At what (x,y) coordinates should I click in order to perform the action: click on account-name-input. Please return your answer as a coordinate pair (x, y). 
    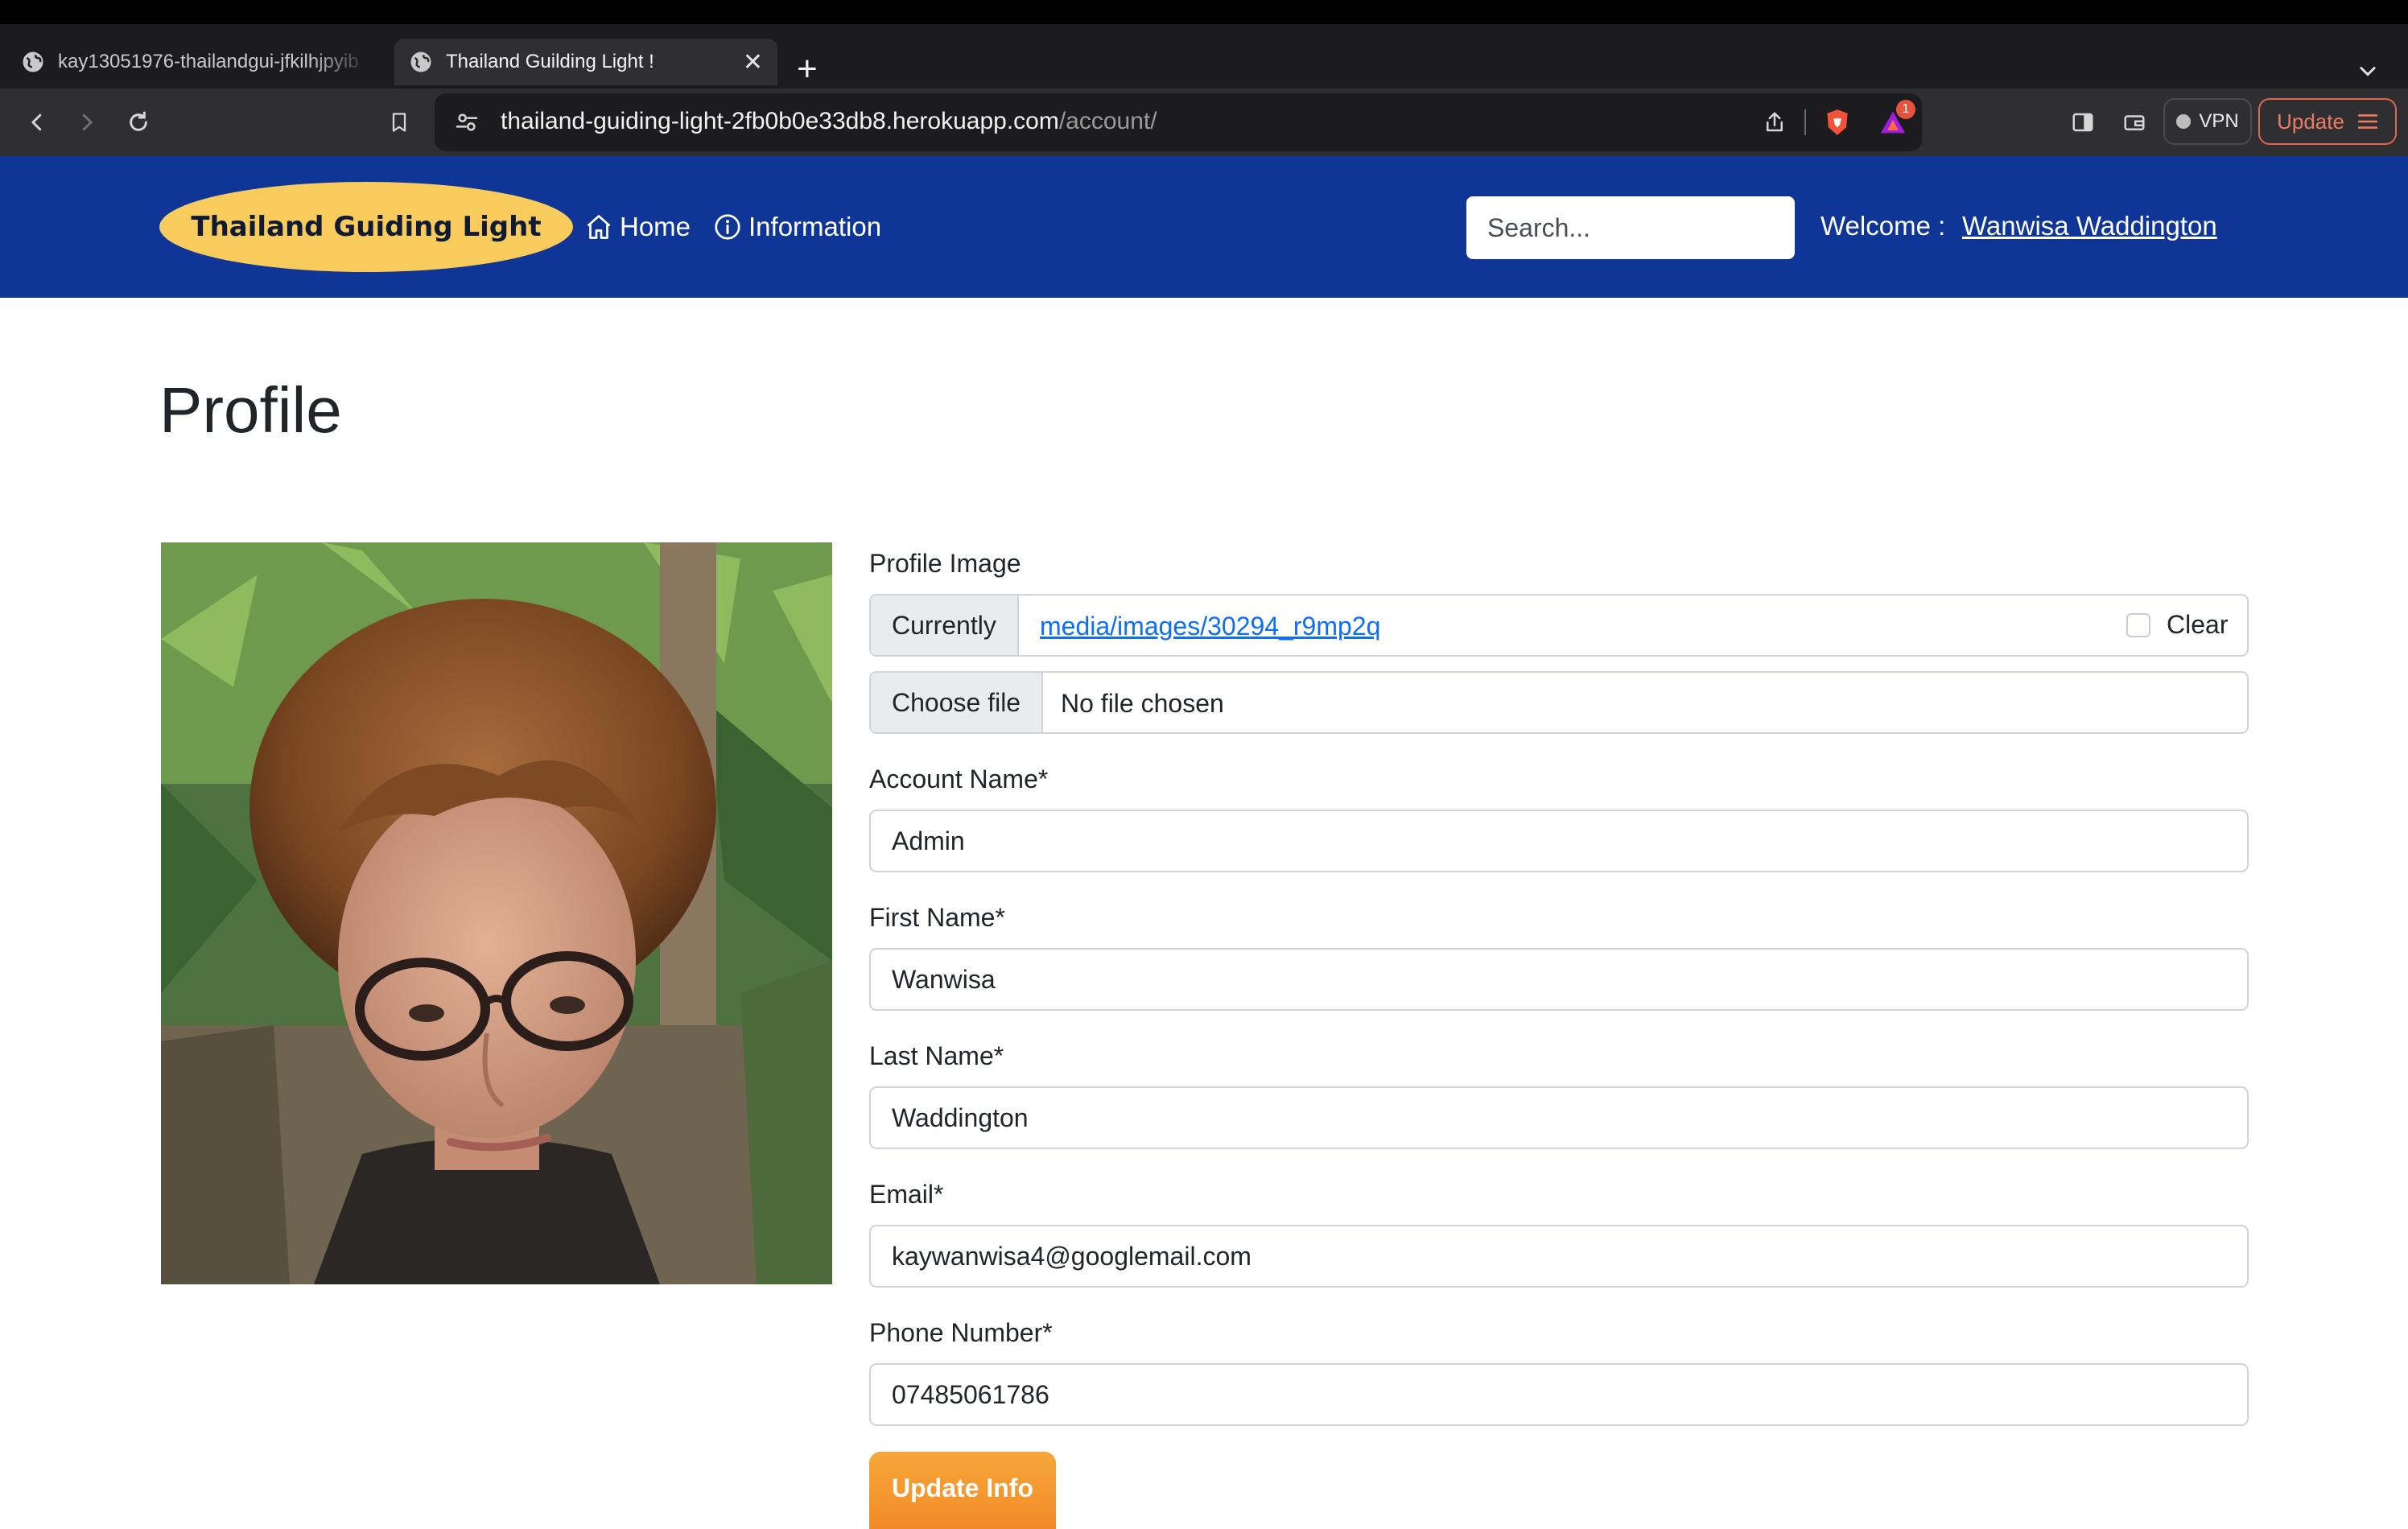
    Looking at the image, I should click on (1559, 841).